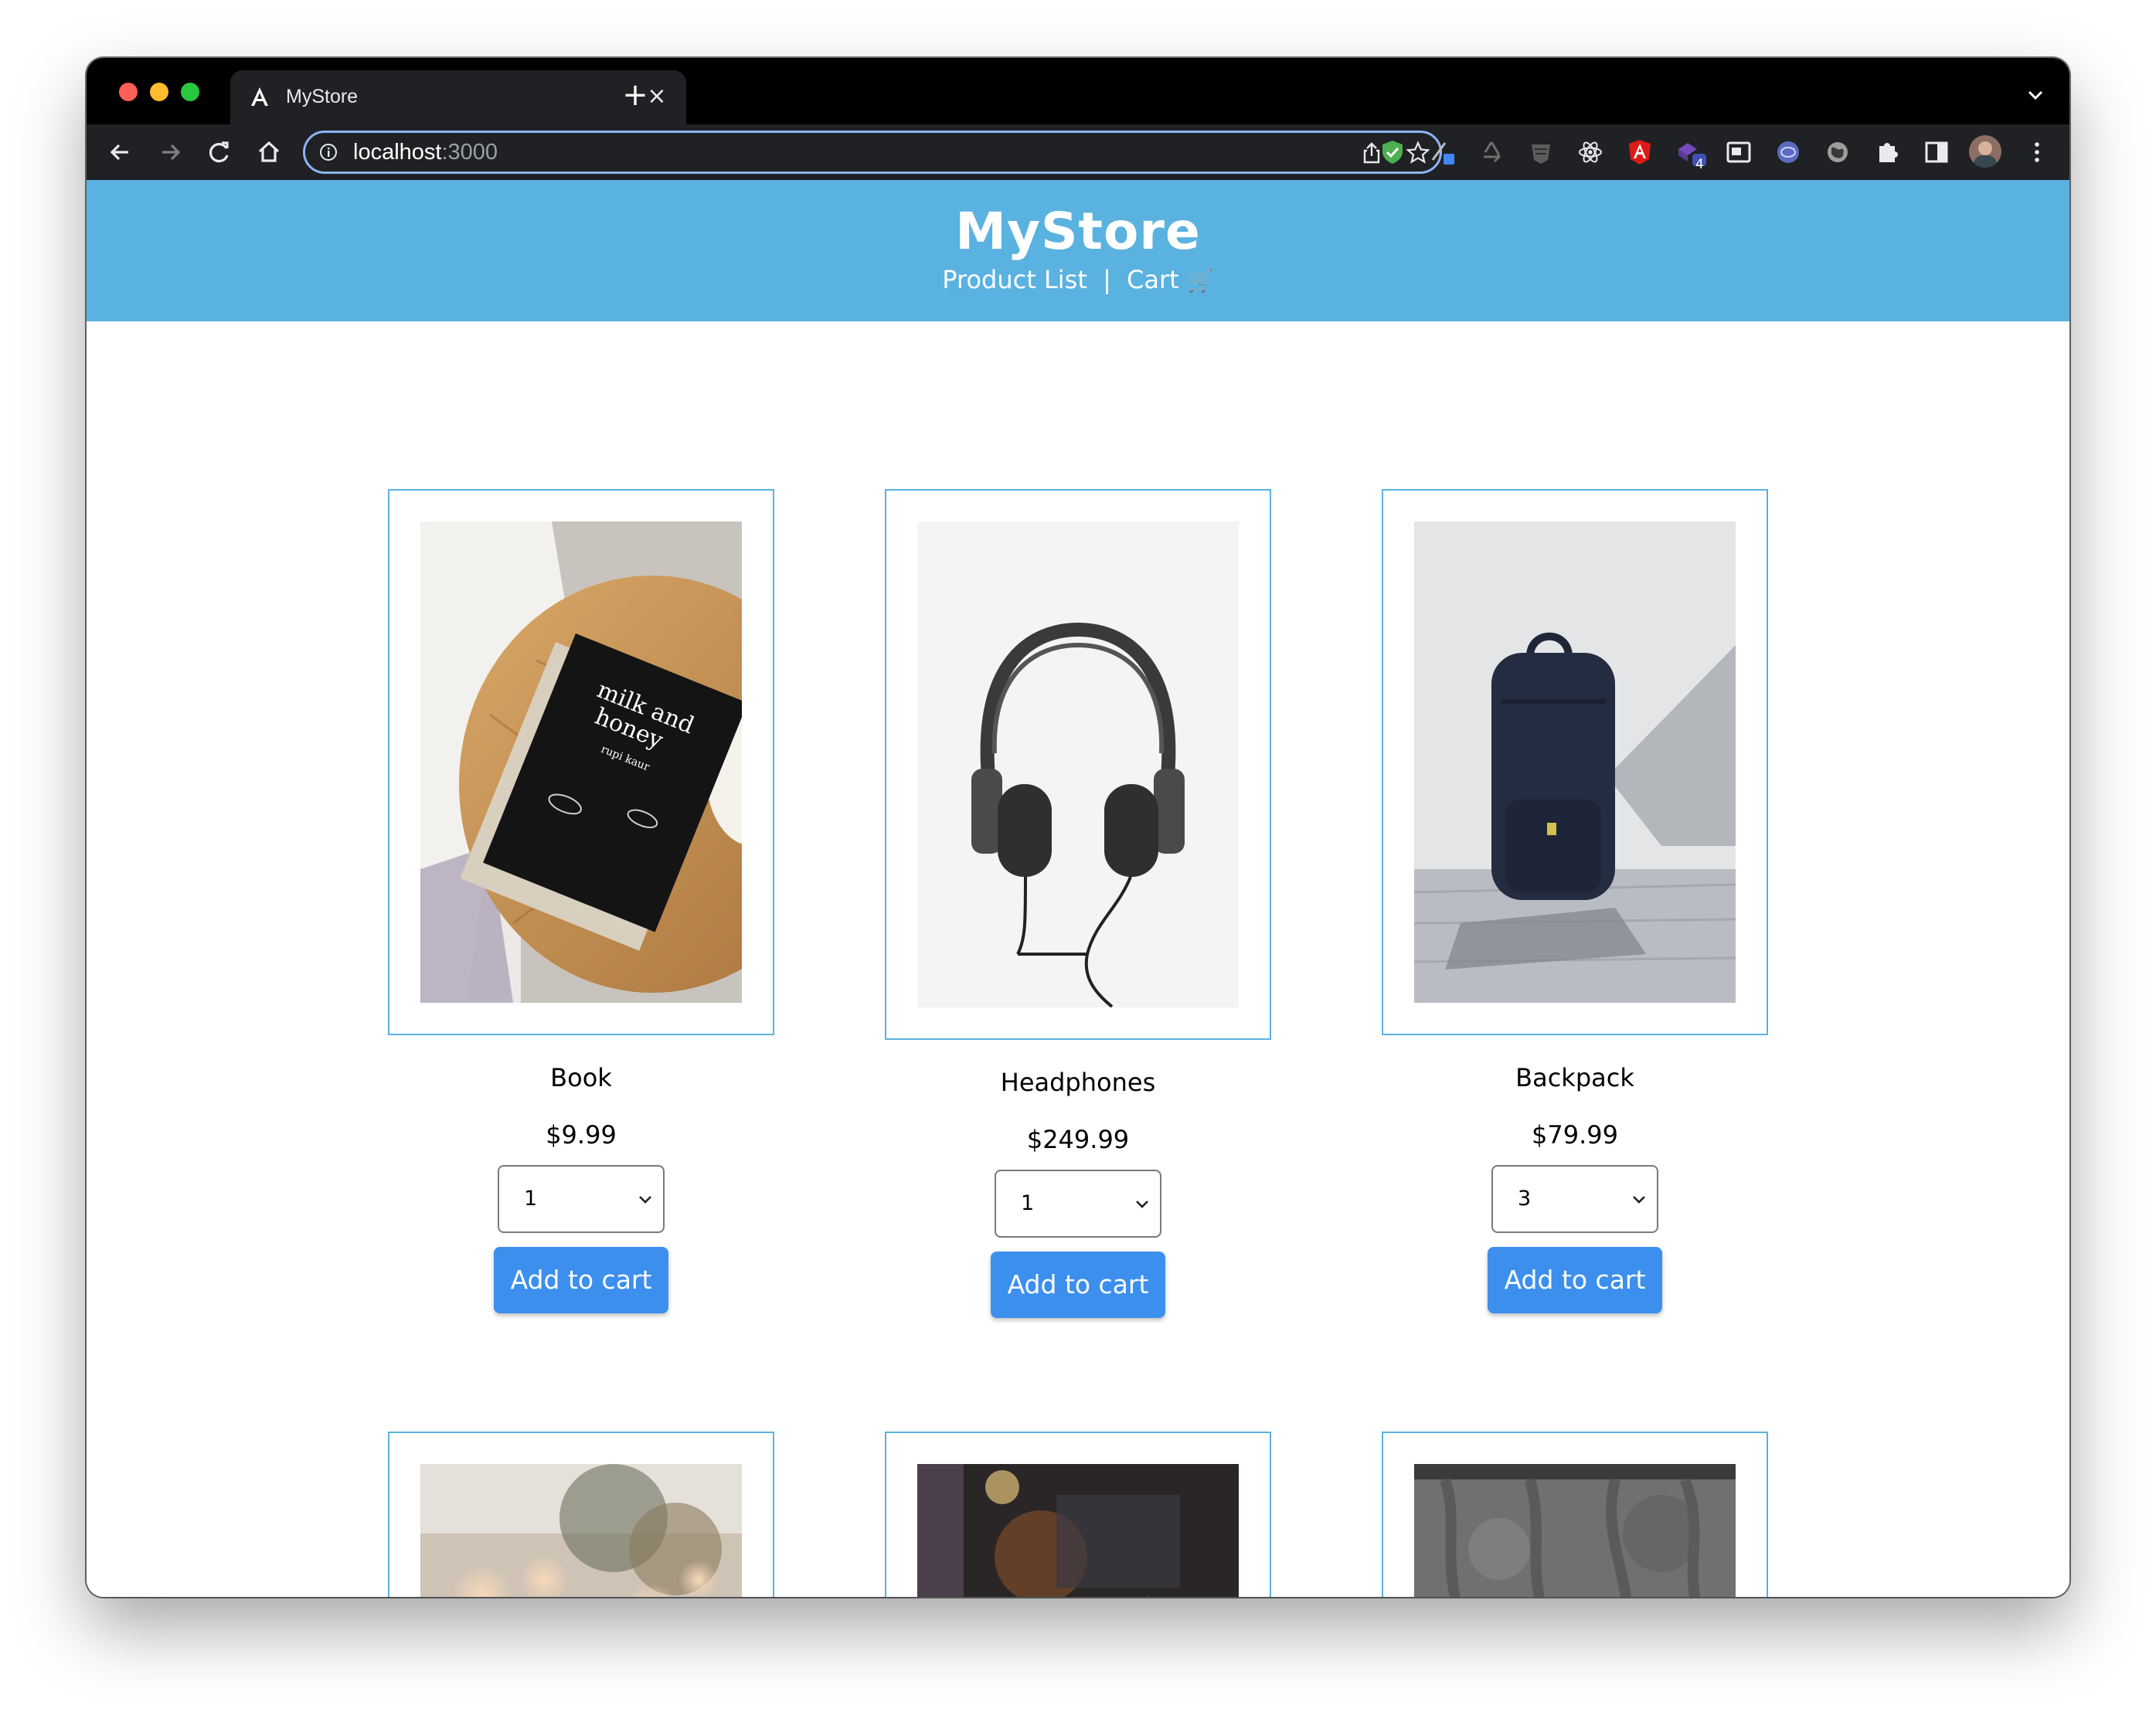 This screenshot has width=2156, height=1712. What do you see at coordinates (581, 1077) in the screenshot?
I see `product-name: Book` at bounding box center [581, 1077].